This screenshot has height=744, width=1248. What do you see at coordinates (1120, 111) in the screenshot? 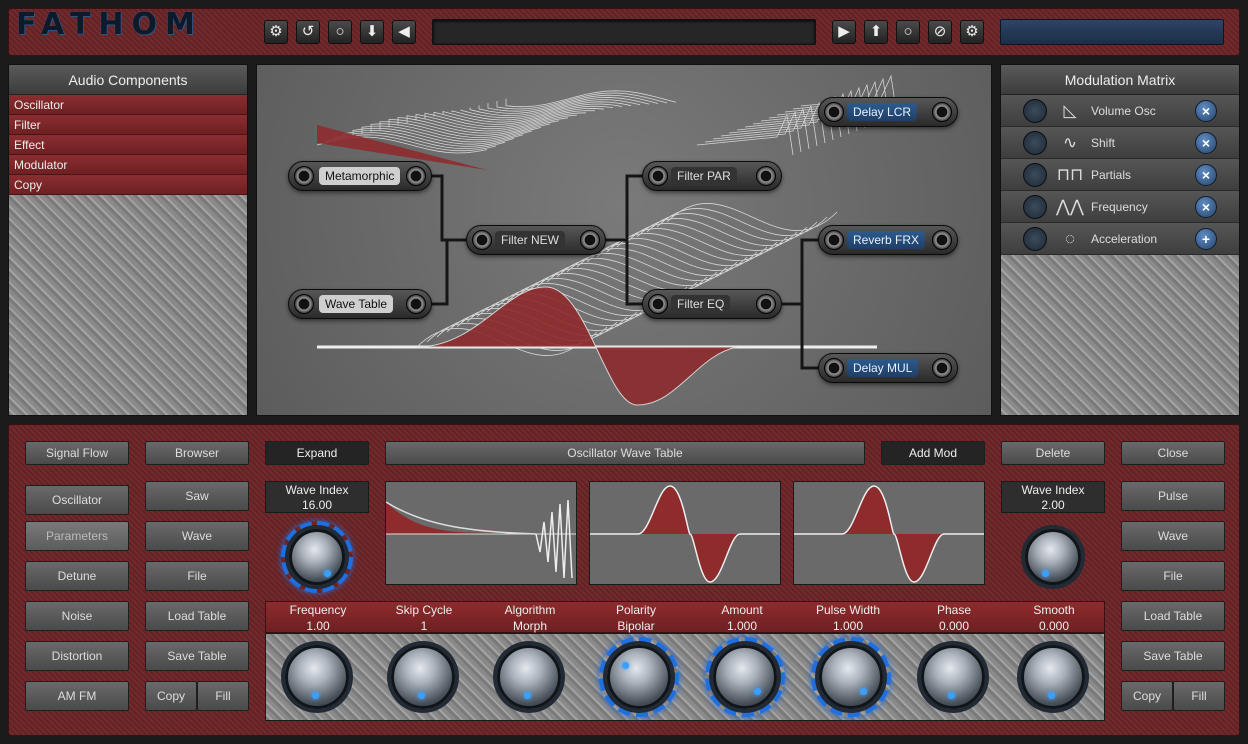
I see `mod-row: ◺ Volume Osc ×` at bounding box center [1120, 111].